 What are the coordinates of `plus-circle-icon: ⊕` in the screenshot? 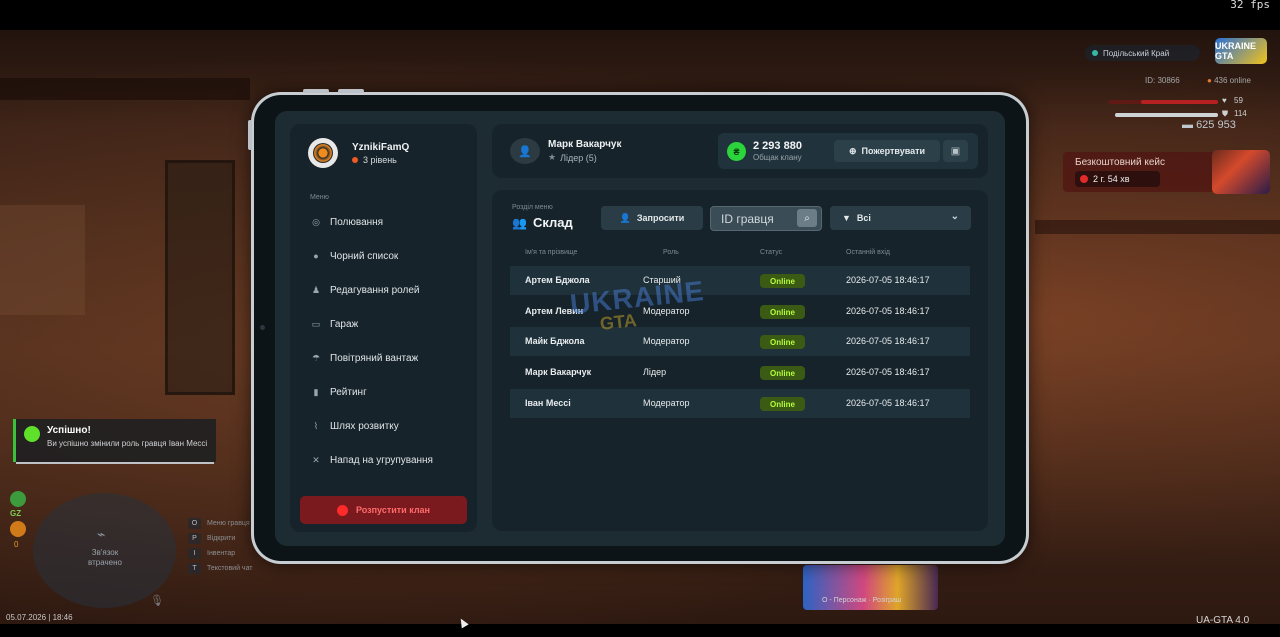 It's located at (852, 150).